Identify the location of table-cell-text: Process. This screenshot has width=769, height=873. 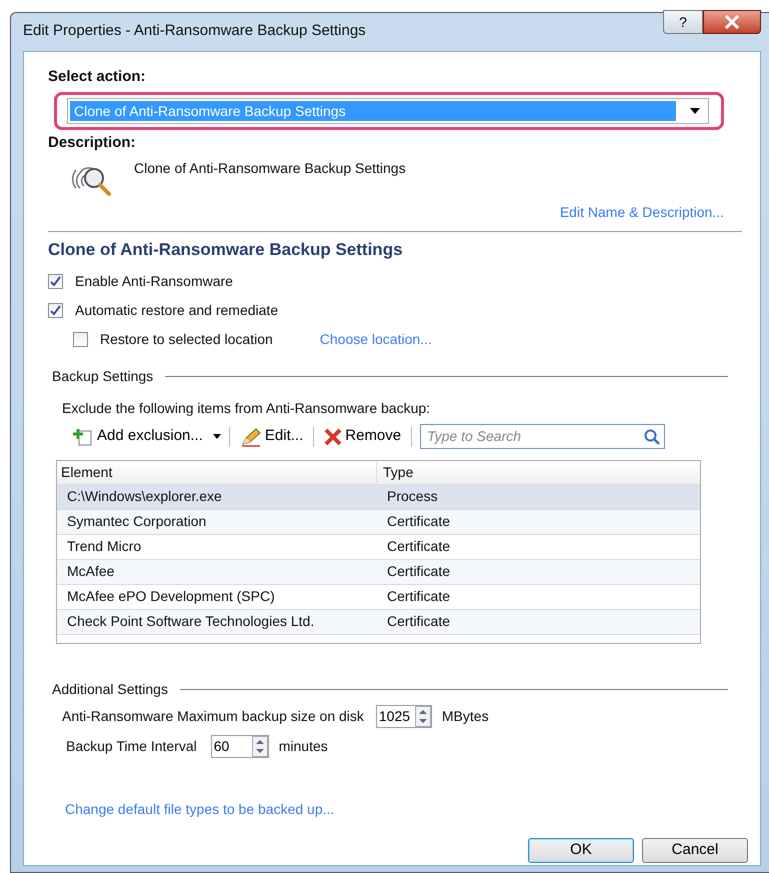
(412, 496).